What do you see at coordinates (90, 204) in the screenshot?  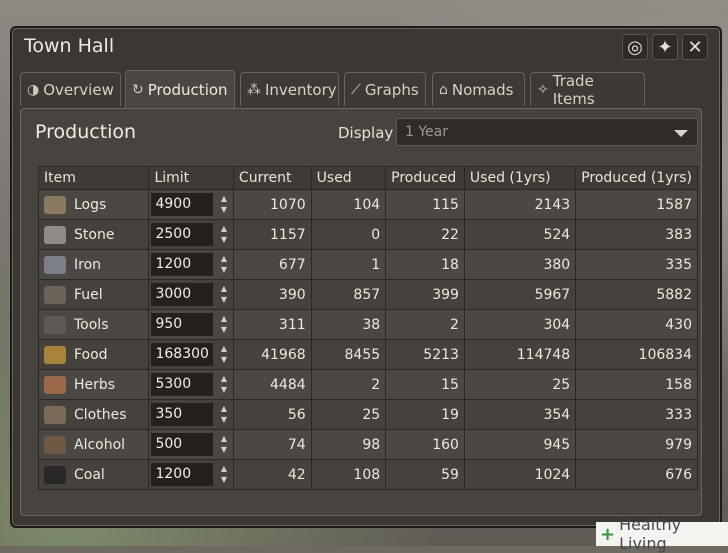 I see `item-name: Logs` at bounding box center [90, 204].